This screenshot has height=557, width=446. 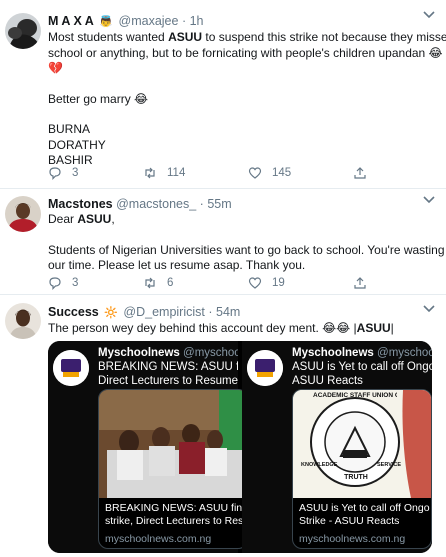 What do you see at coordinates (319, 465) in the screenshot?
I see `logo-left-text: KNOWLEDGE` at bounding box center [319, 465].